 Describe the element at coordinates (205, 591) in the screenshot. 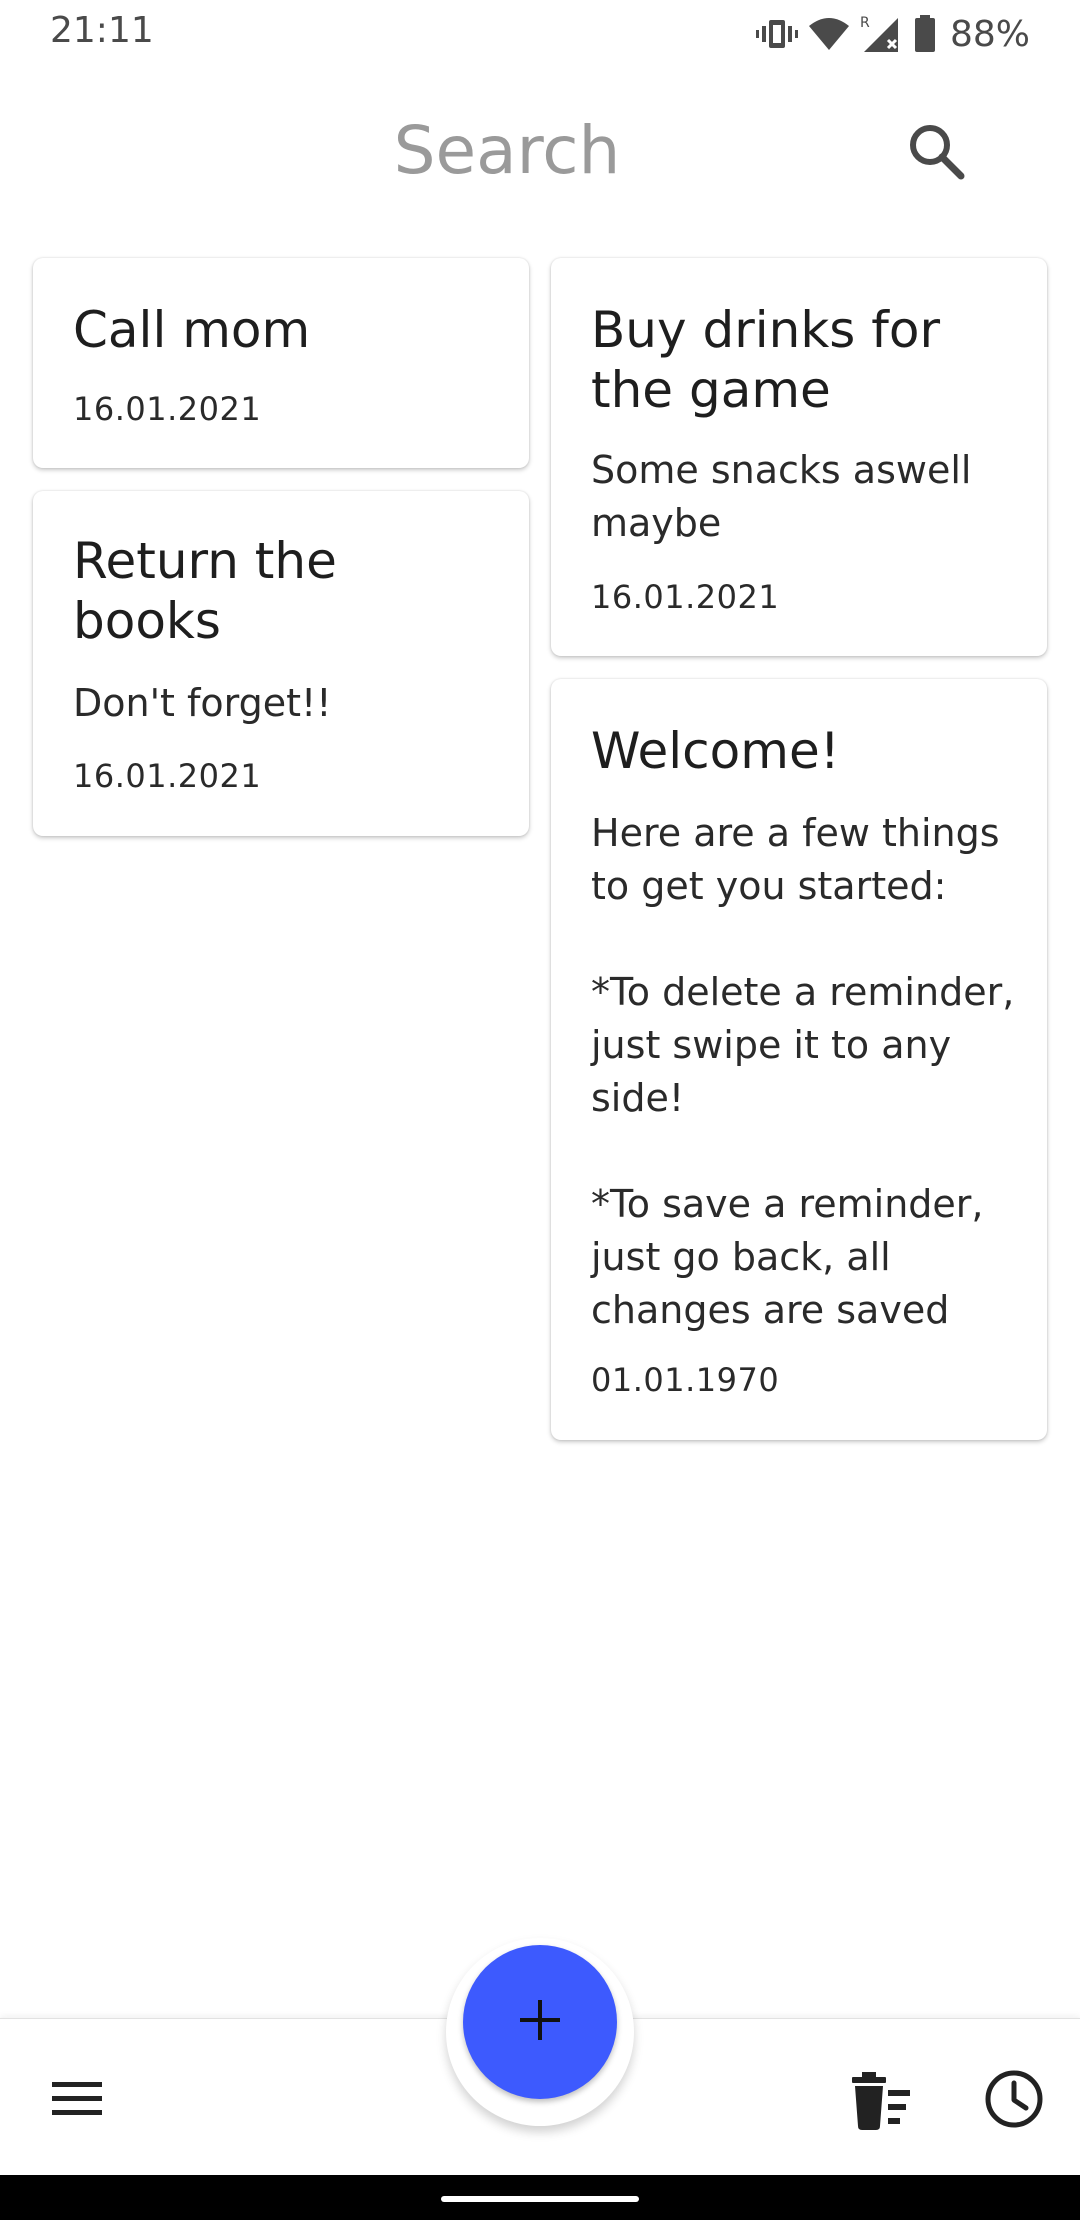

I see `reminder-title: Return the books` at that location.